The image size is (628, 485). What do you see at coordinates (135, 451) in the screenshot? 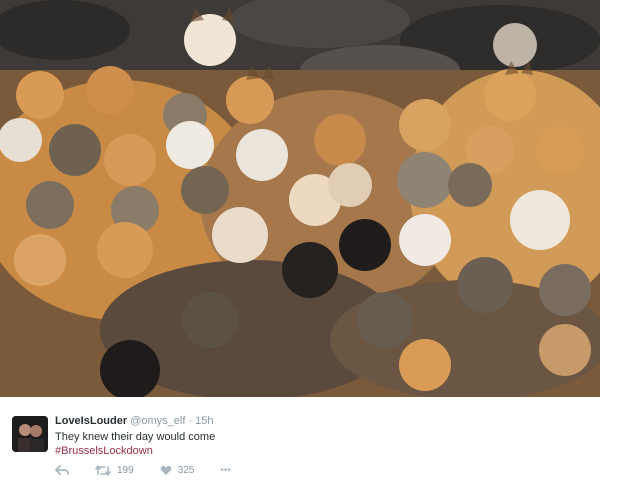
I see `hashtag-link: #BrusselsLockdown` at bounding box center [135, 451].